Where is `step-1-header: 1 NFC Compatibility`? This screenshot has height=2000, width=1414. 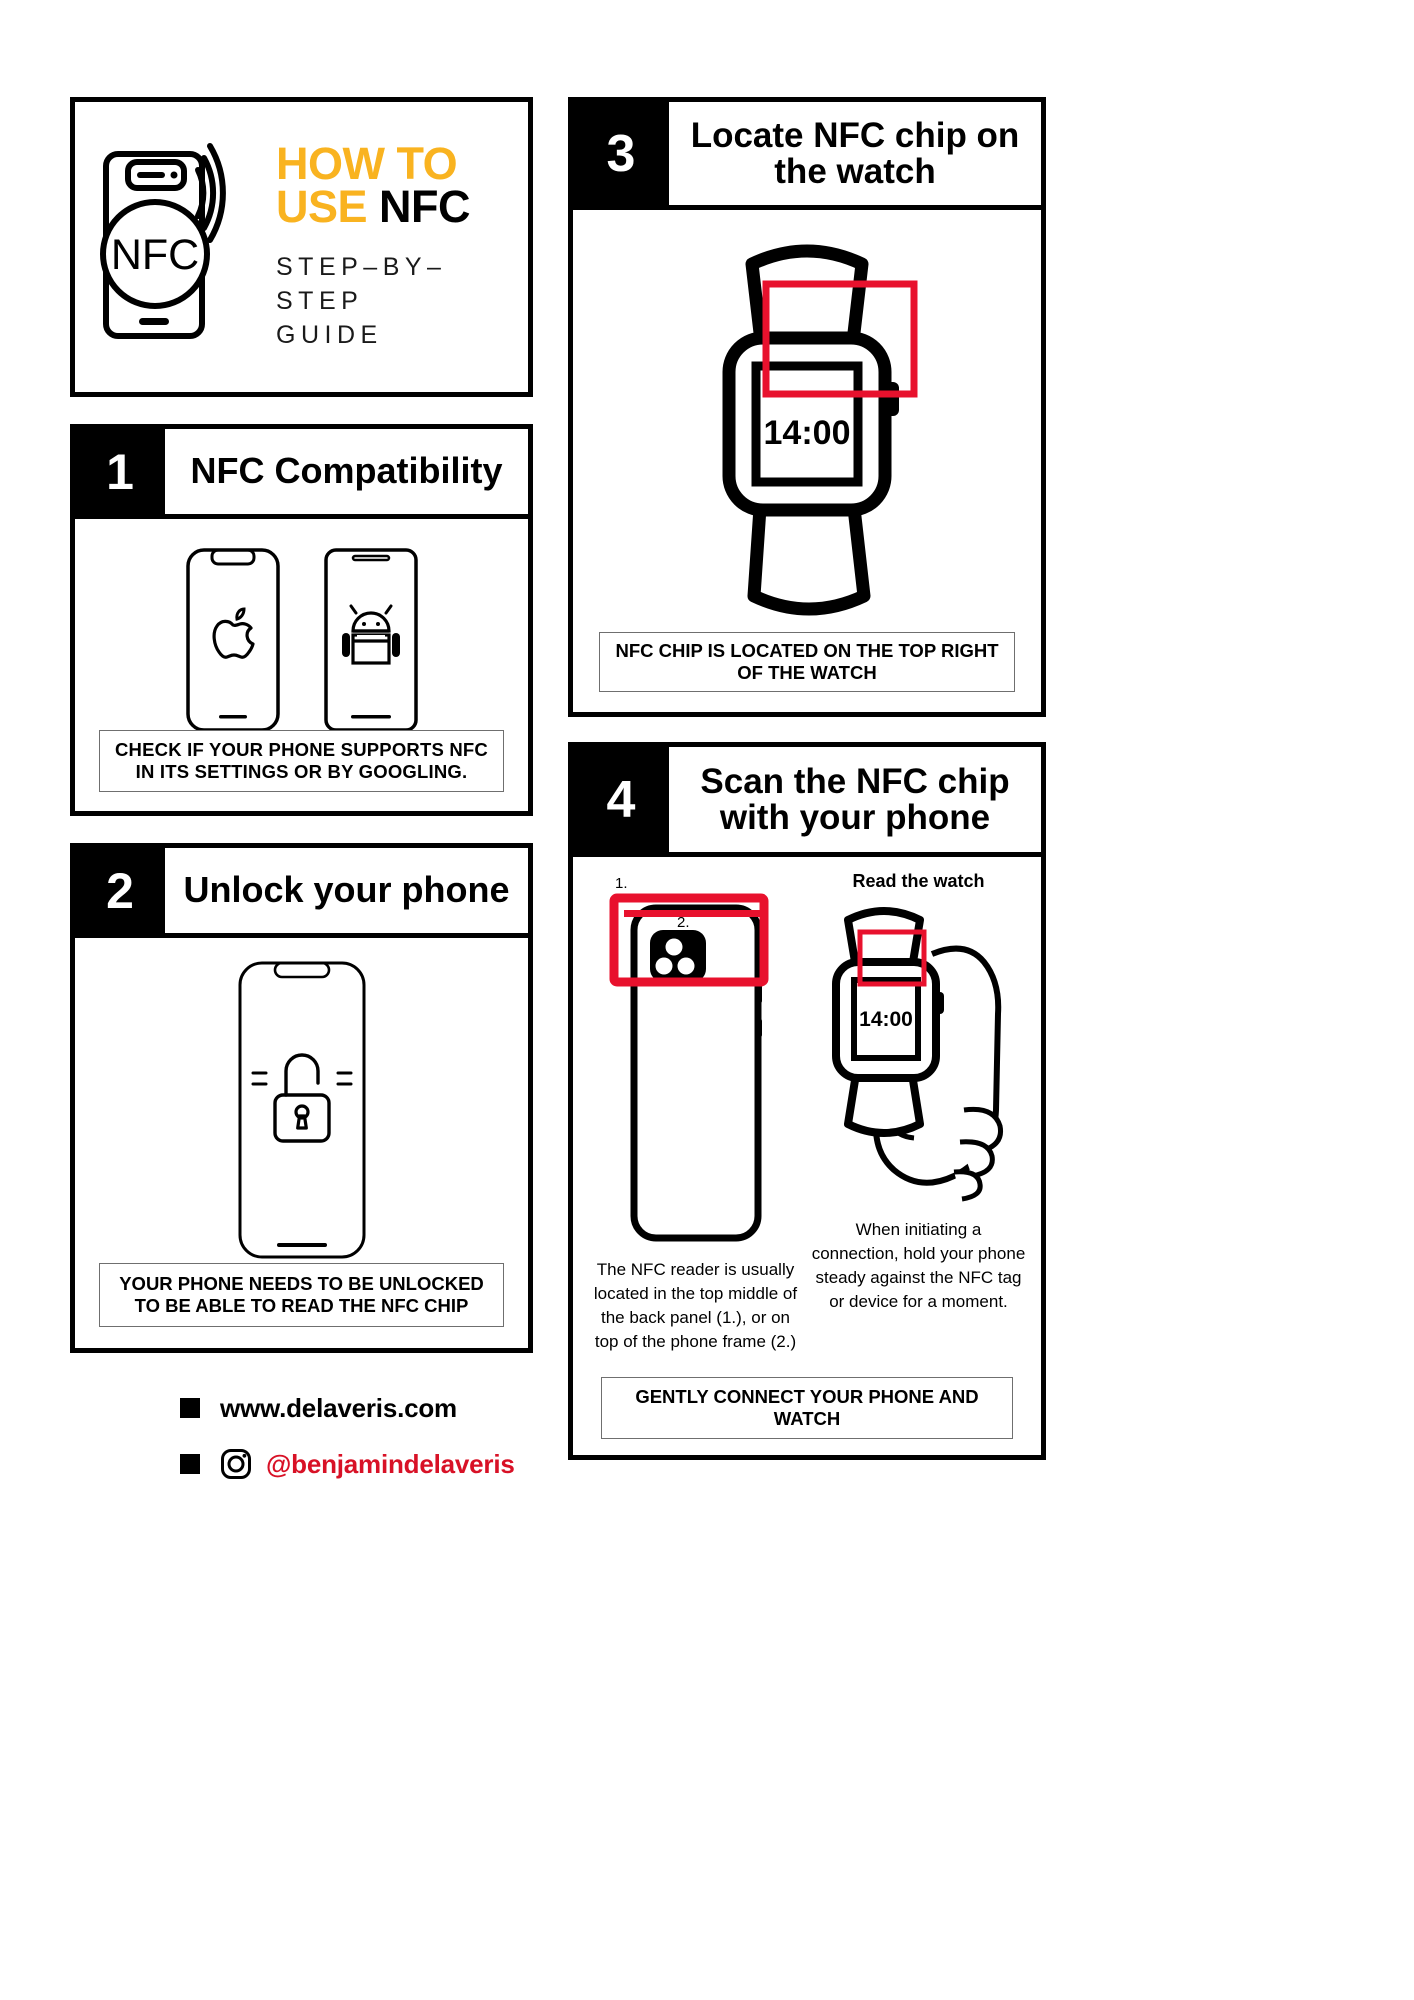 step-1-header: 1 NFC Compatibility is located at coordinates (301, 474).